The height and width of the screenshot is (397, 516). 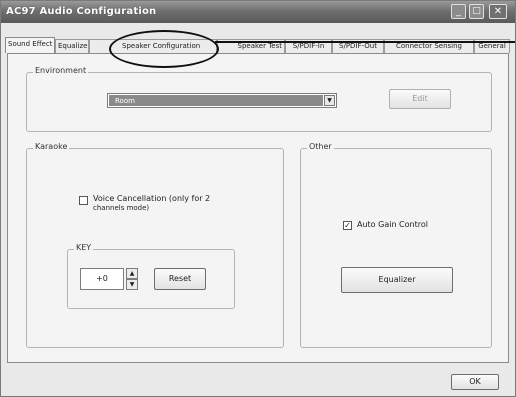 I want to click on spin-down-icon: ▼, so click(x=132, y=284).